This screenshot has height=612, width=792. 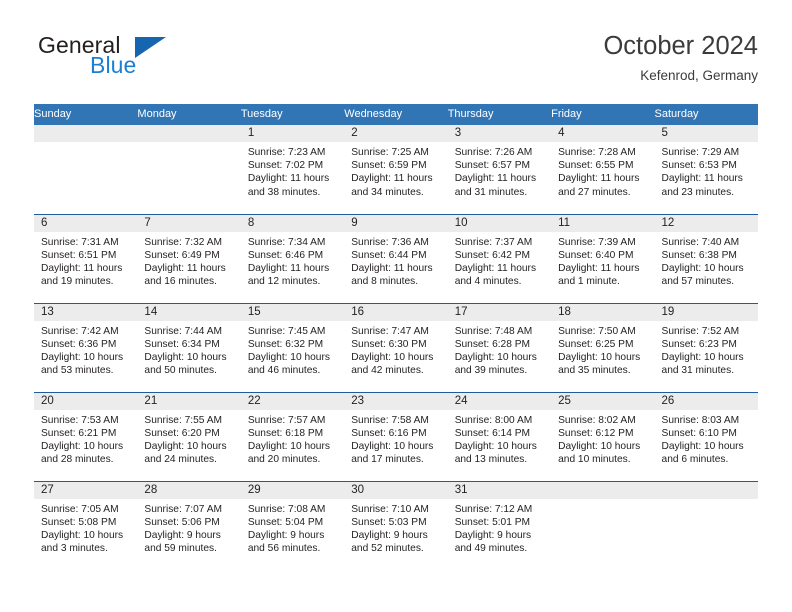 What do you see at coordinates (603, 401) in the screenshot?
I see `day-number: 25` at bounding box center [603, 401].